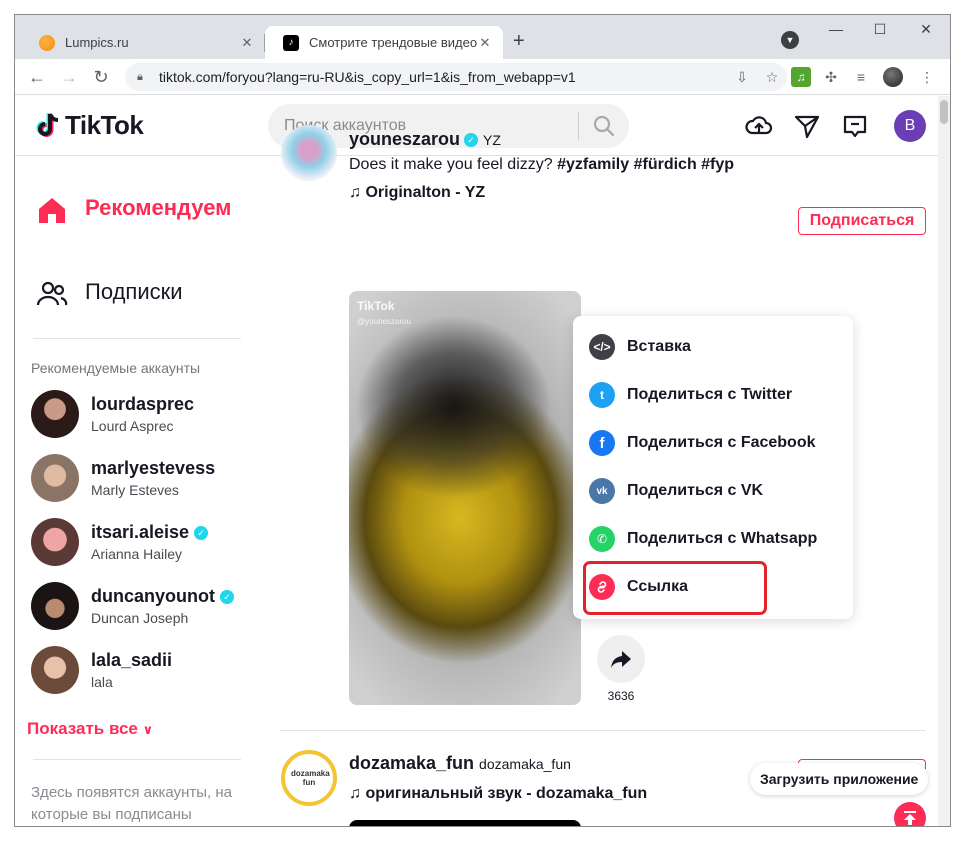 The height and width of the screenshot is (841, 965). Describe the element at coordinates (465, 823) in the screenshot. I see `video-player` at that location.